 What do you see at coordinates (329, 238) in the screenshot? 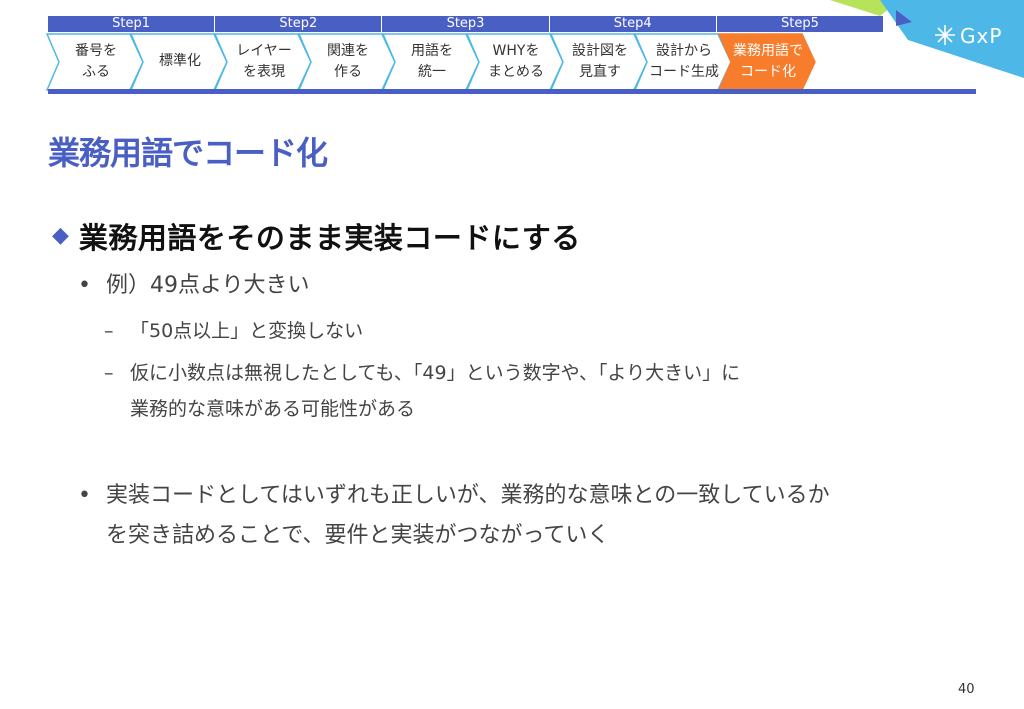
I see `heading-text: 業務用語をそのまま実装コードにする` at bounding box center [329, 238].